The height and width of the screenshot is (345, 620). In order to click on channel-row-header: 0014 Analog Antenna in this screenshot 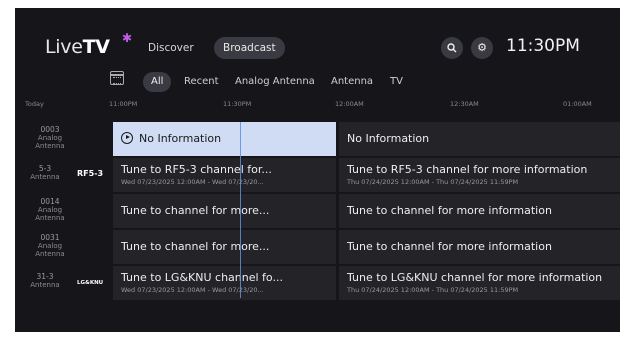, I will do `click(64, 211)`.